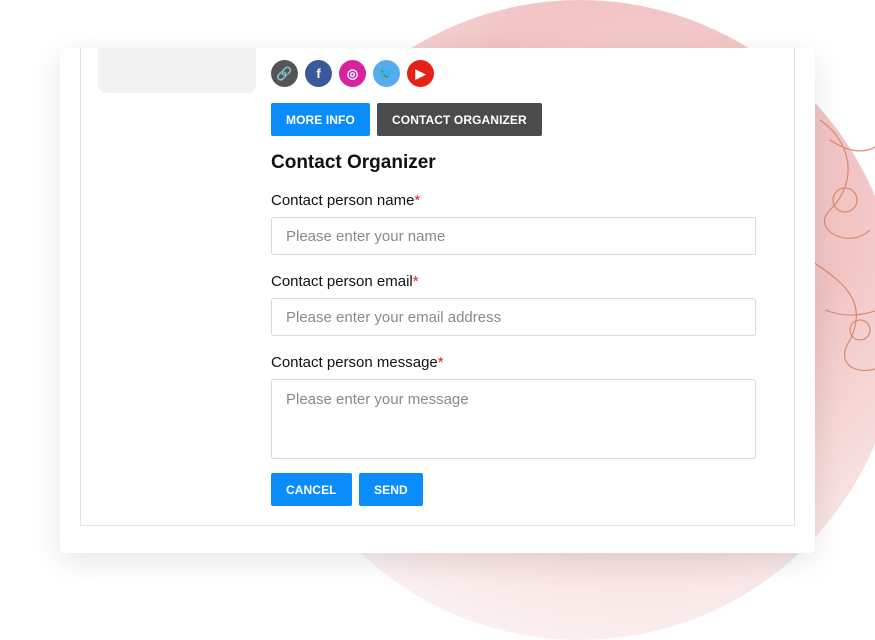 This screenshot has width=875, height=640. Describe the element at coordinates (177, 70) in the screenshot. I see `event-thumbnail` at that location.